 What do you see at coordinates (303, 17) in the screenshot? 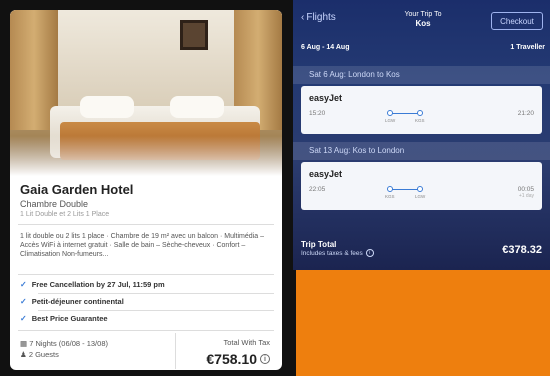
I see `chevron-left-icon: ‹` at bounding box center [303, 17].